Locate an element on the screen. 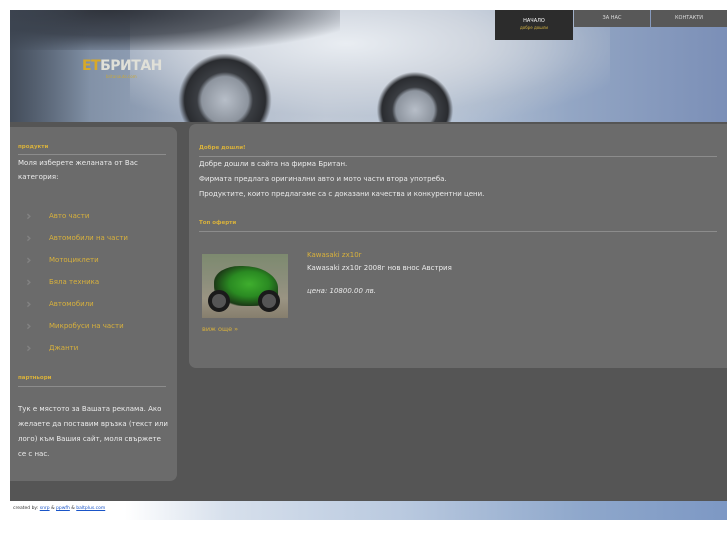 The height and width of the screenshot is (545, 727). offers-divider is located at coordinates (458, 231).